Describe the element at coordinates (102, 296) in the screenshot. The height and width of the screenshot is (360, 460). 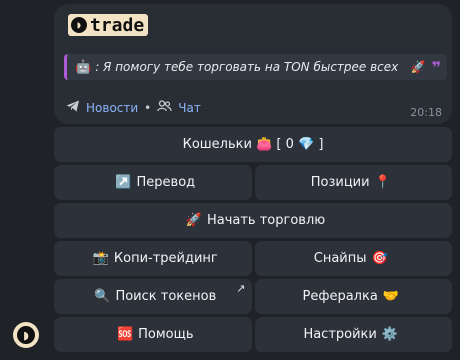
I see `magnifier-icon: 🔍` at that location.